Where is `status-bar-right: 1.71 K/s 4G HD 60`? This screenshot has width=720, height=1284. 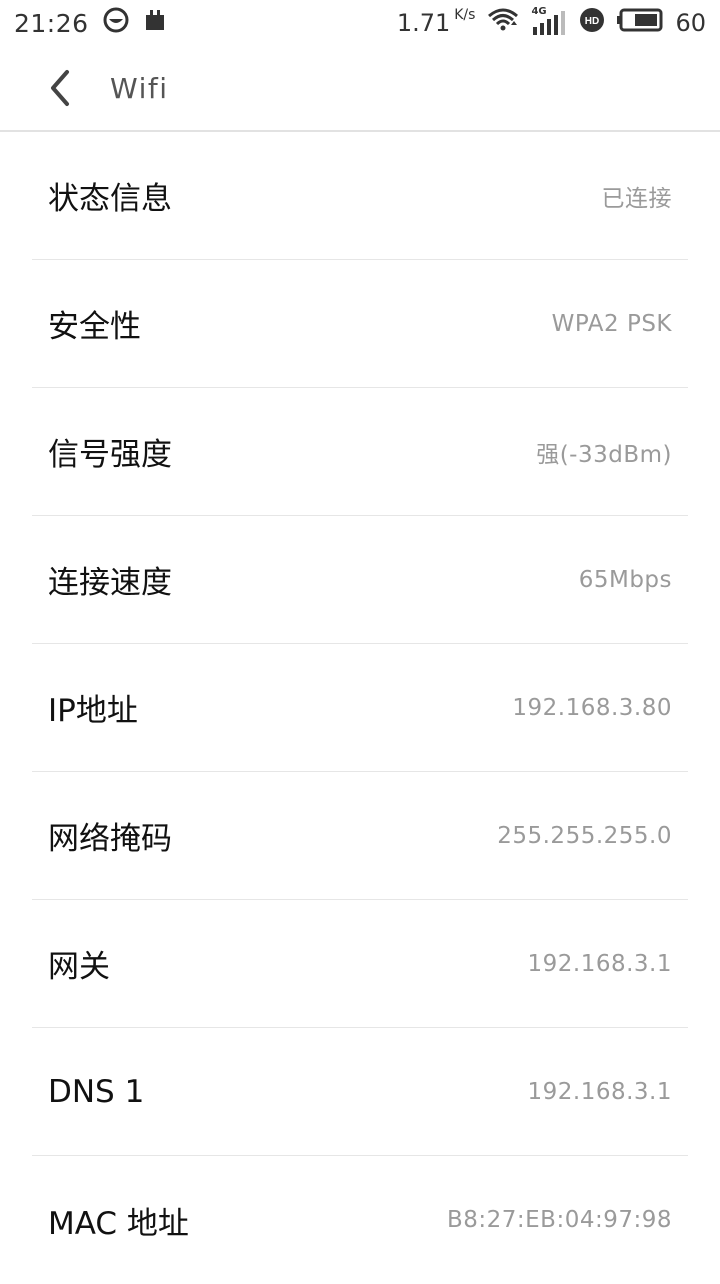
status-bar-right: 1.71 K/s 4G HD 60 is located at coordinates (551, 22).